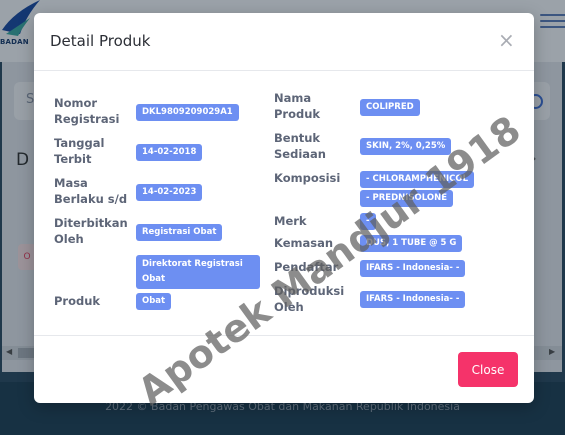  Describe the element at coordinates (300, 146) in the screenshot. I see `label-bentuk-sediaan: Bentuk Sediaan` at that location.